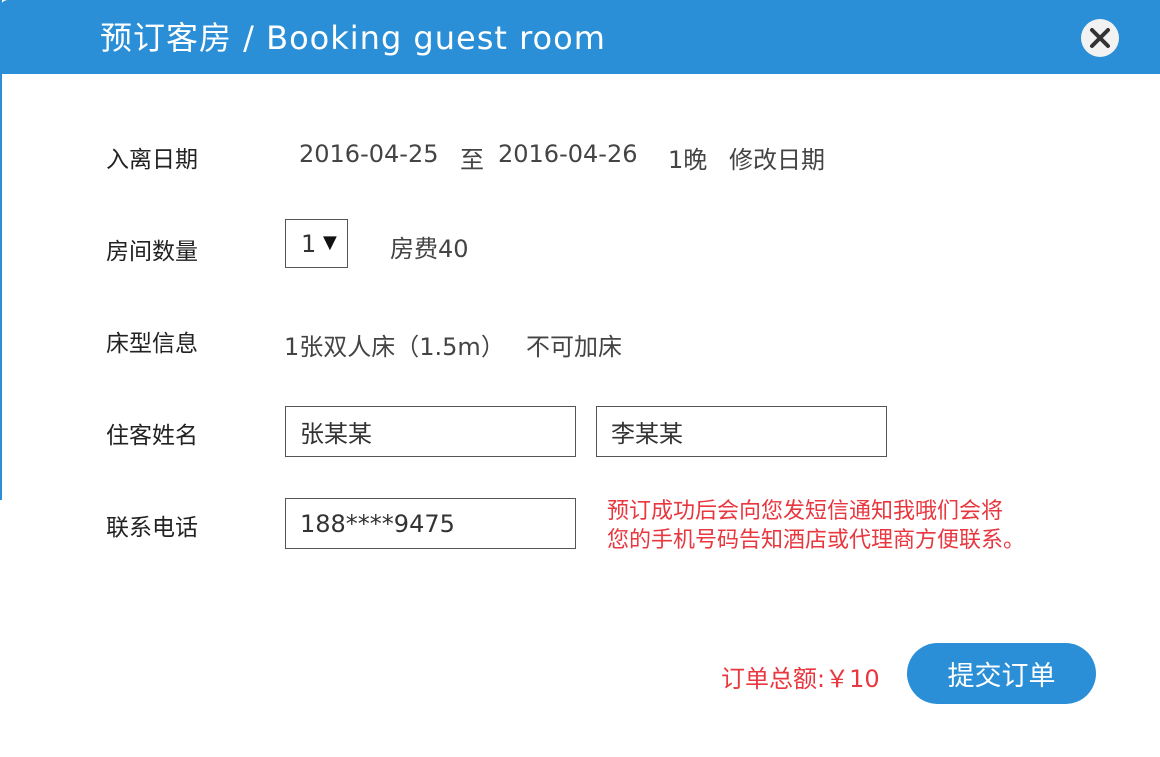  What do you see at coordinates (800, 679) in the screenshot?
I see `order-total: 订单总额:￥10` at bounding box center [800, 679].